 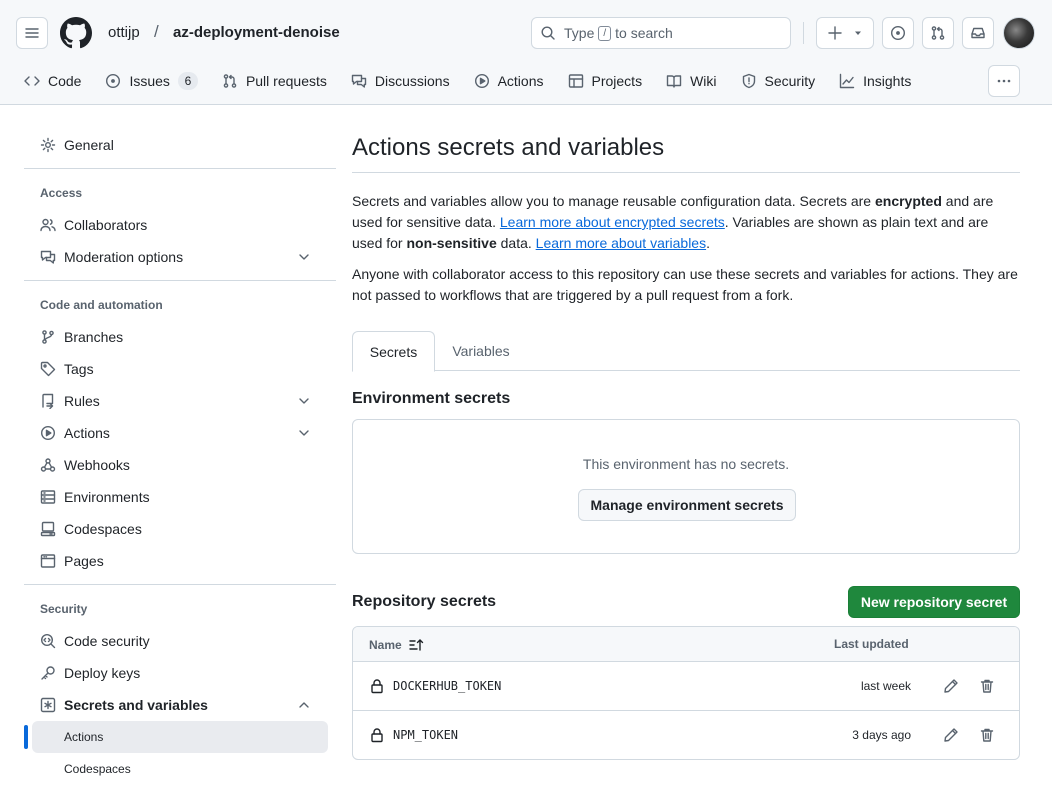 What do you see at coordinates (184, 369) in the screenshot?
I see `sidebar-item-tags: Tags` at bounding box center [184, 369].